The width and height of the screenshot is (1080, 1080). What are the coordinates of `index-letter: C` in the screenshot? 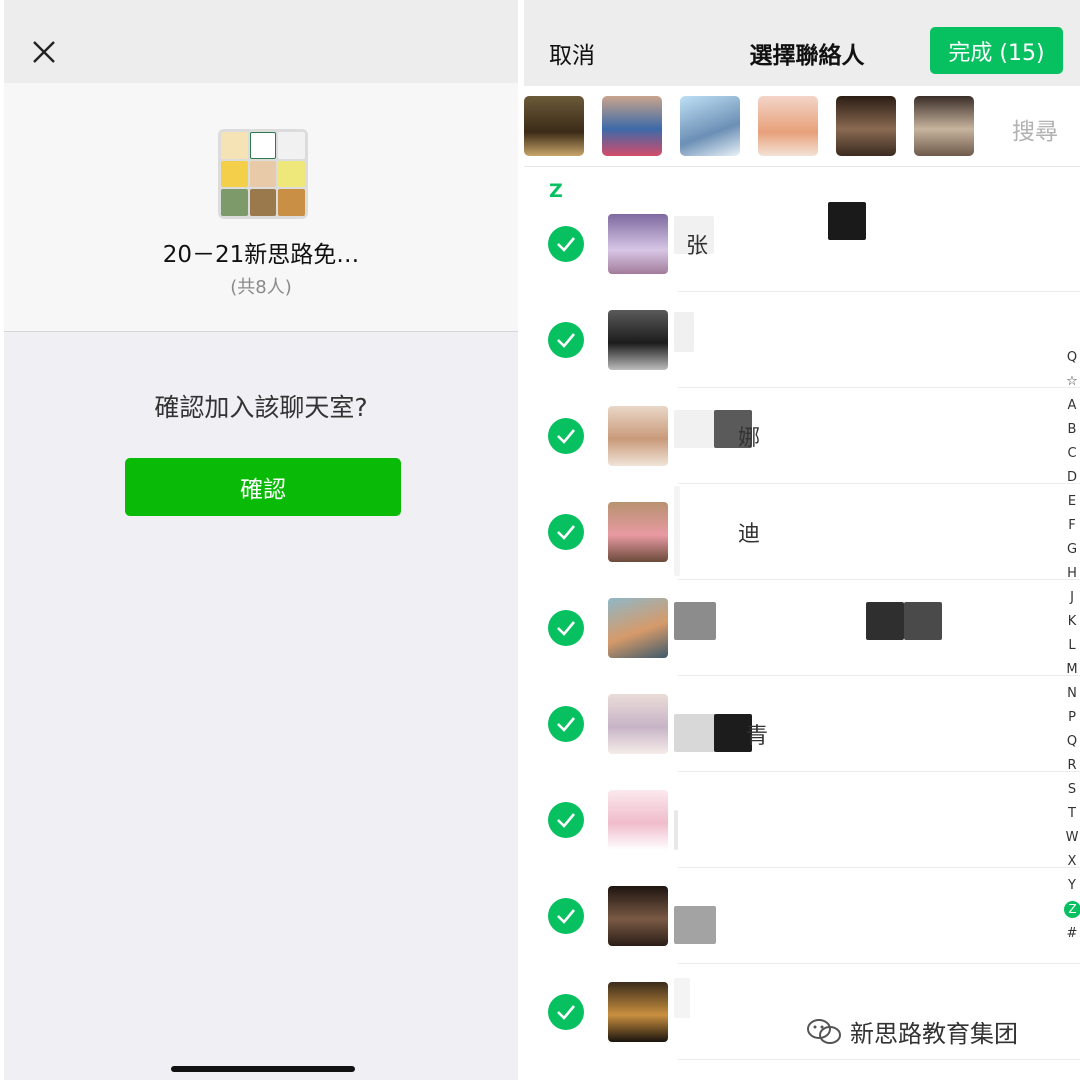 It's located at (1072, 454).